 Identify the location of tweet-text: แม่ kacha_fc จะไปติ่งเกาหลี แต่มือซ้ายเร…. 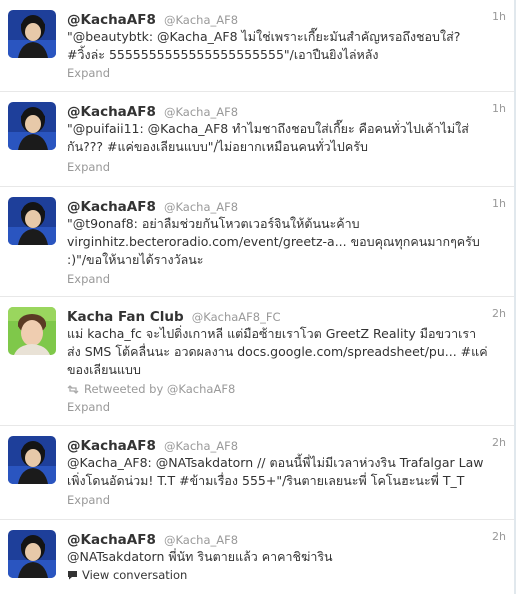
(285, 352).